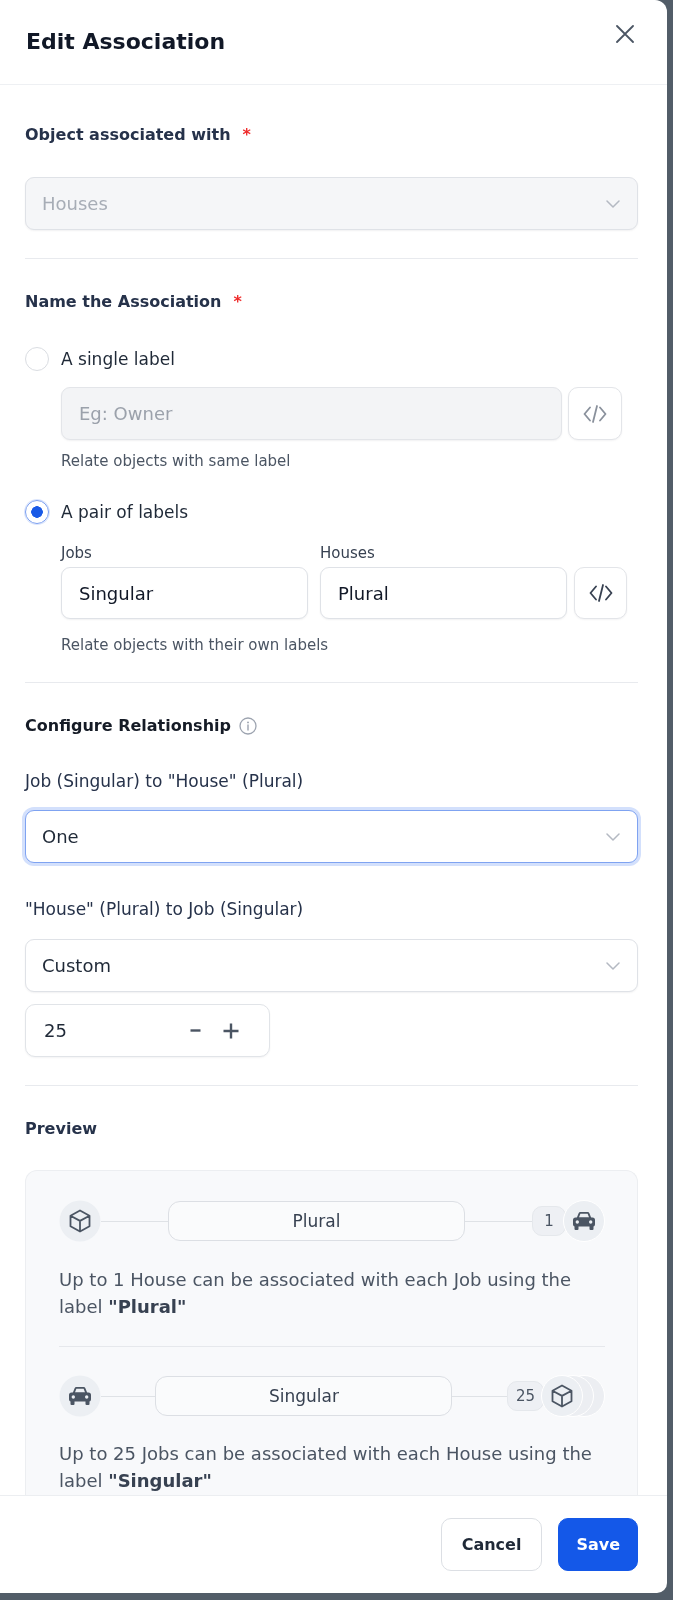  Describe the element at coordinates (37, 512) in the screenshot. I see `radio-button` at that location.